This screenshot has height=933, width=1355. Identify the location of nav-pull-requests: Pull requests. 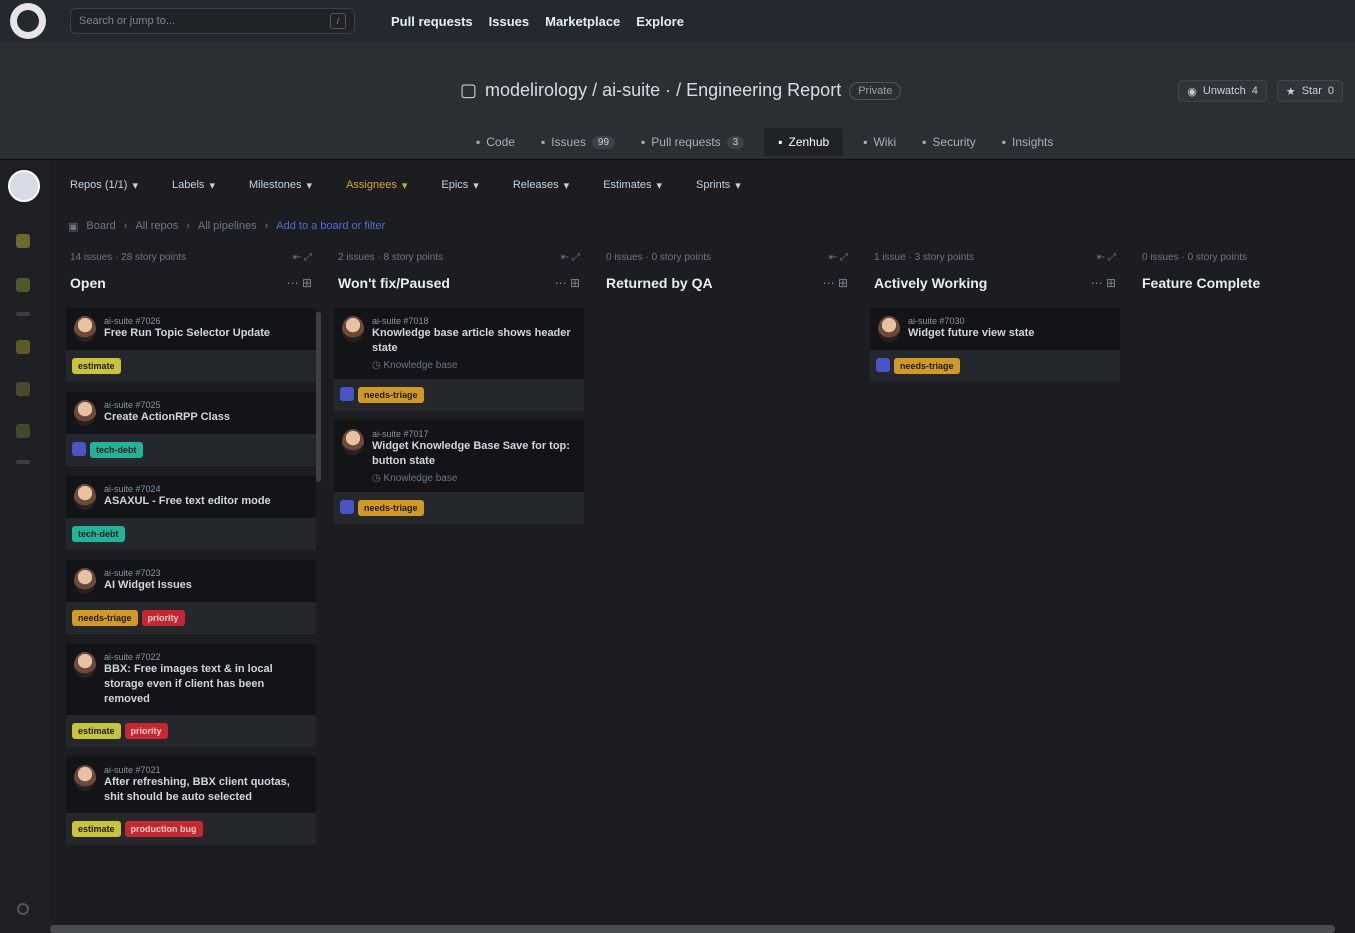
(432, 21).